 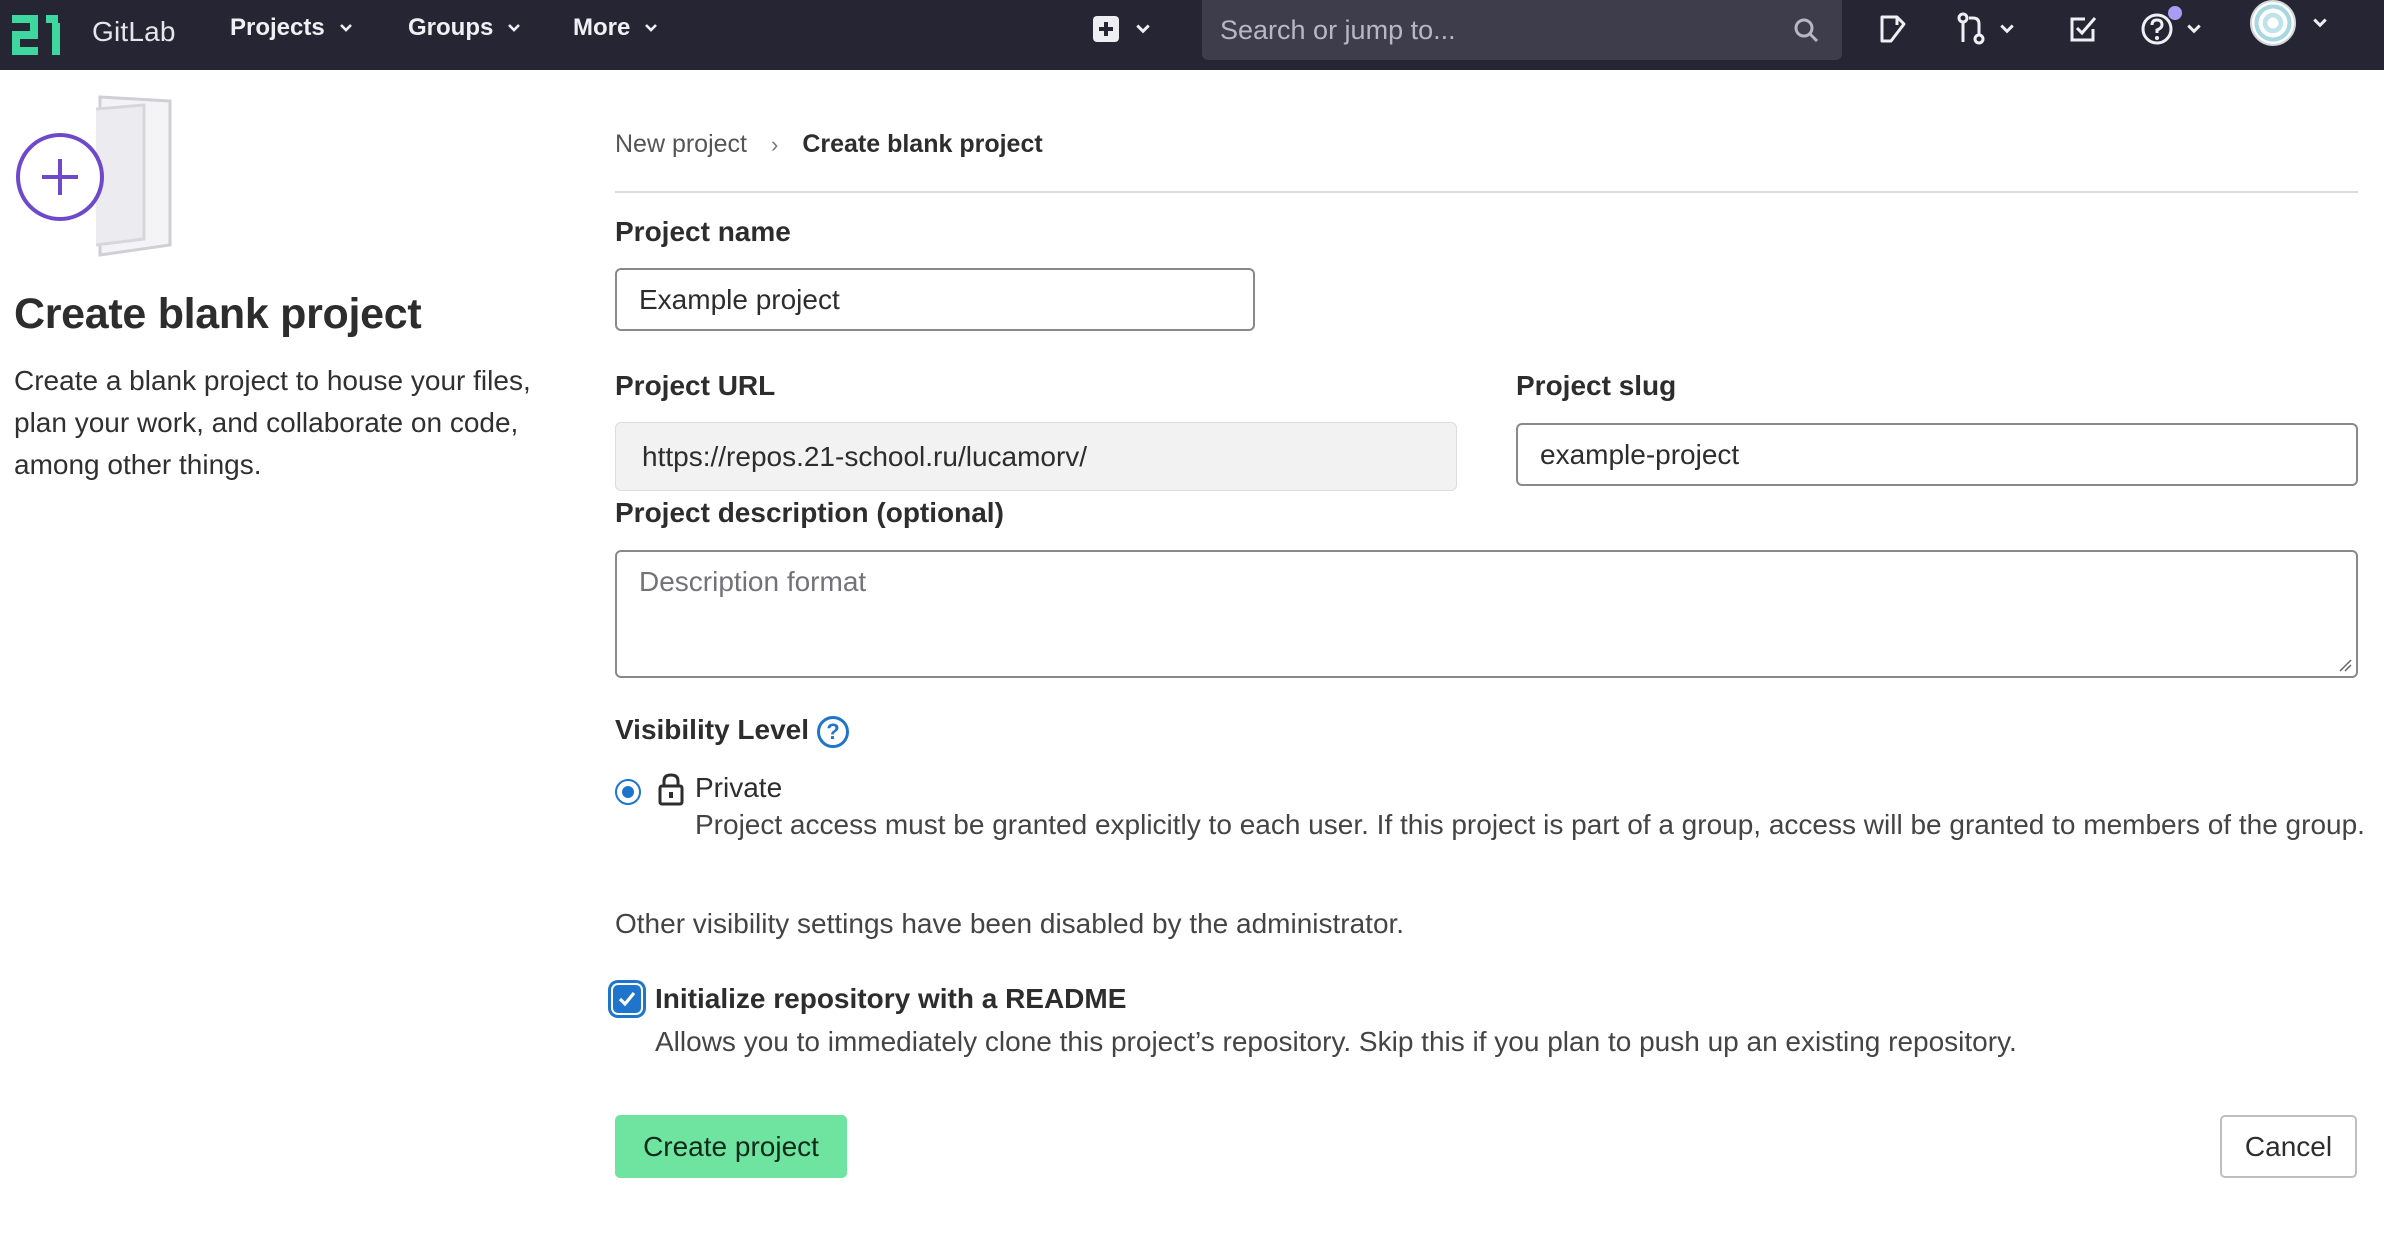 I want to click on nav-projects-menu: Projects, so click(x=291, y=28).